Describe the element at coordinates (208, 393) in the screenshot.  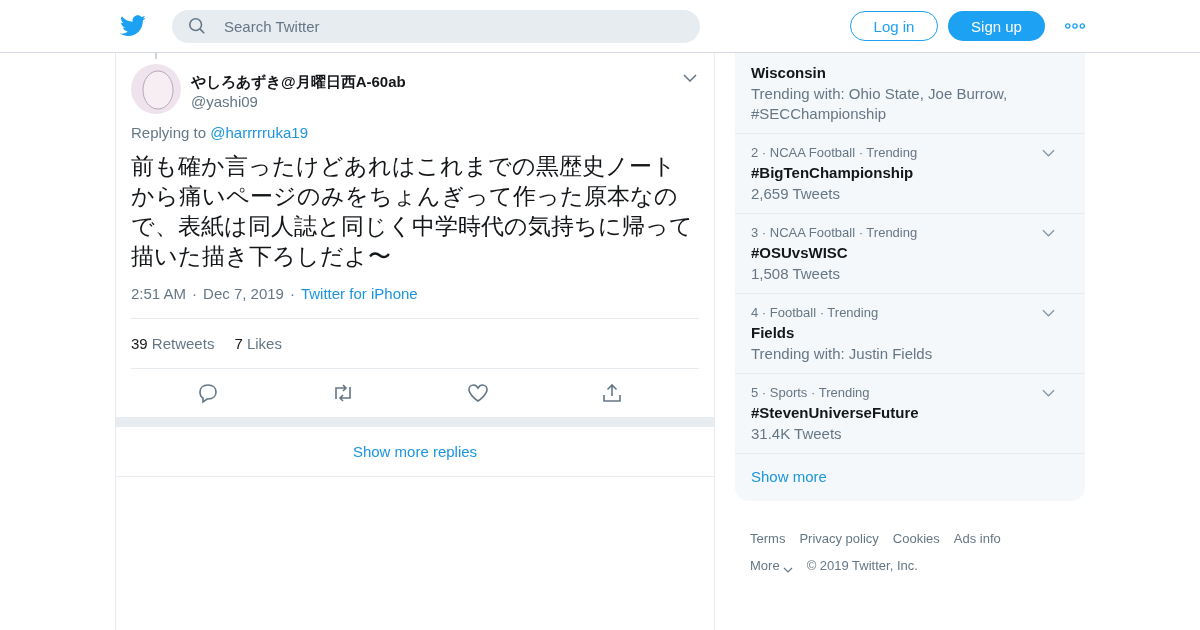
I see `reply-icon` at that location.